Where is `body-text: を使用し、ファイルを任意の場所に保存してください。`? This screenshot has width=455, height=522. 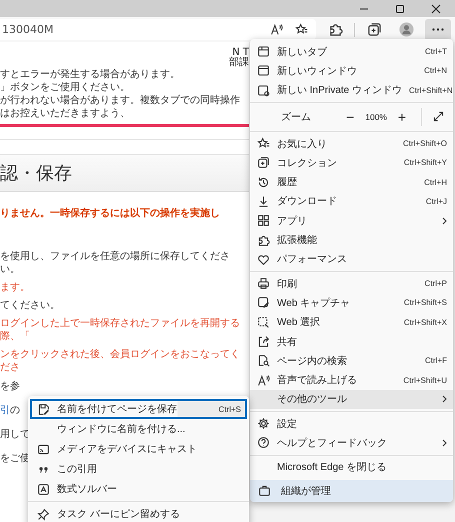 body-text: を使用し、ファイルを任意の場所に保存してください。 is located at coordinates (115, 263).